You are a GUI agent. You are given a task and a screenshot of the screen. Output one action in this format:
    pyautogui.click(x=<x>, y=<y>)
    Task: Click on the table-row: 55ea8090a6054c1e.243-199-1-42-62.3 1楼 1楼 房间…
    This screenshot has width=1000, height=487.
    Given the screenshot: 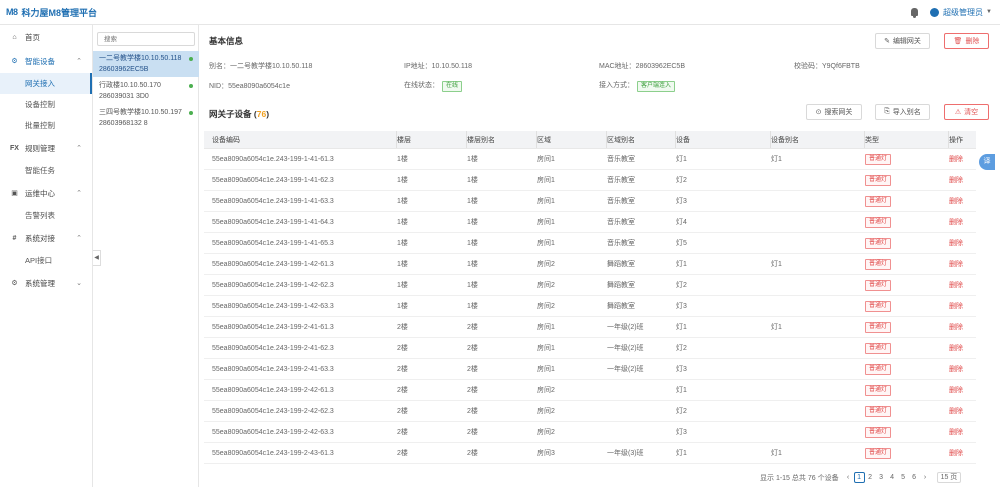 What is the action you would take?
    pyautogui.click(x=590, y=285)
    